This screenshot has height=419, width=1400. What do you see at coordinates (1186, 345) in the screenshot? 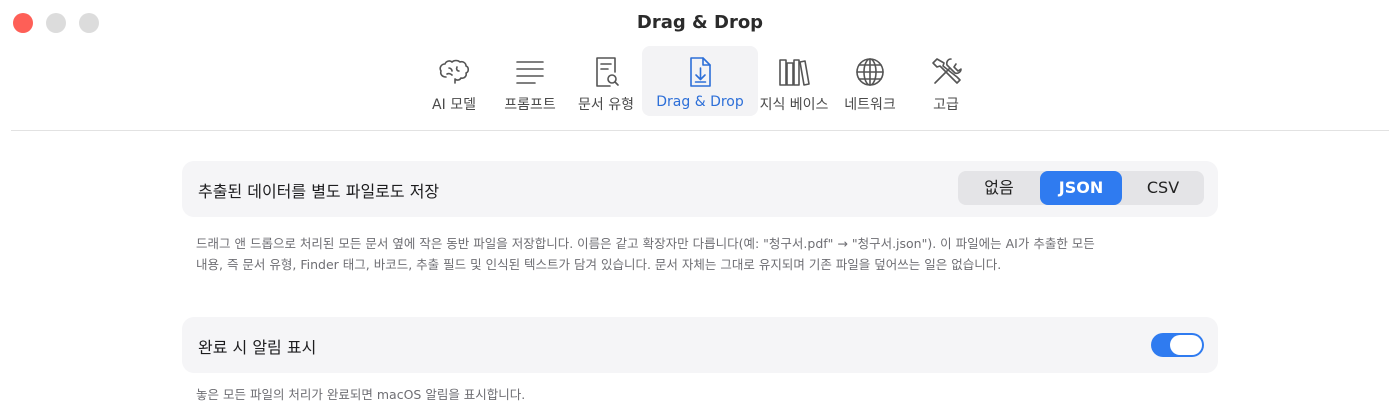
I see `toggle-knob` at bounding box center [1186, 345].